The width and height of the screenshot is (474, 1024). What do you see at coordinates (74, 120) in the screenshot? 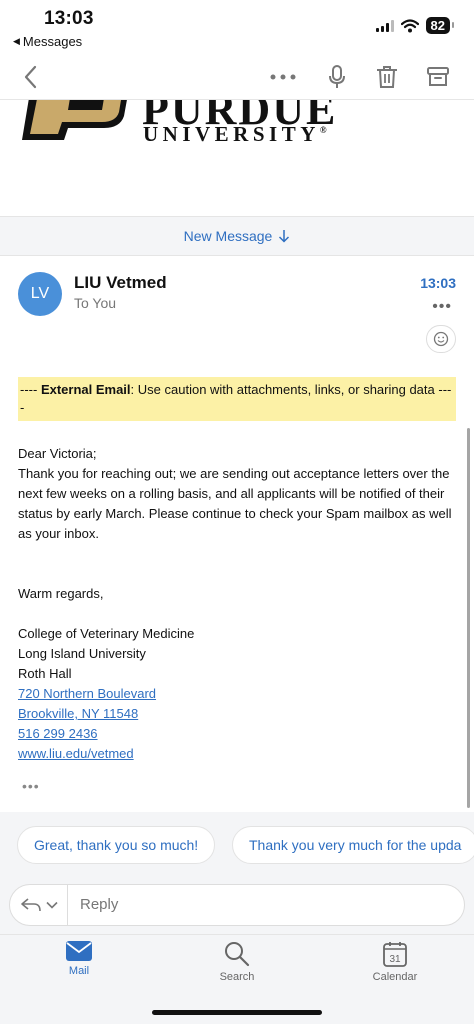
I see `purdue-p-logo` at bounding box center [74, 120].